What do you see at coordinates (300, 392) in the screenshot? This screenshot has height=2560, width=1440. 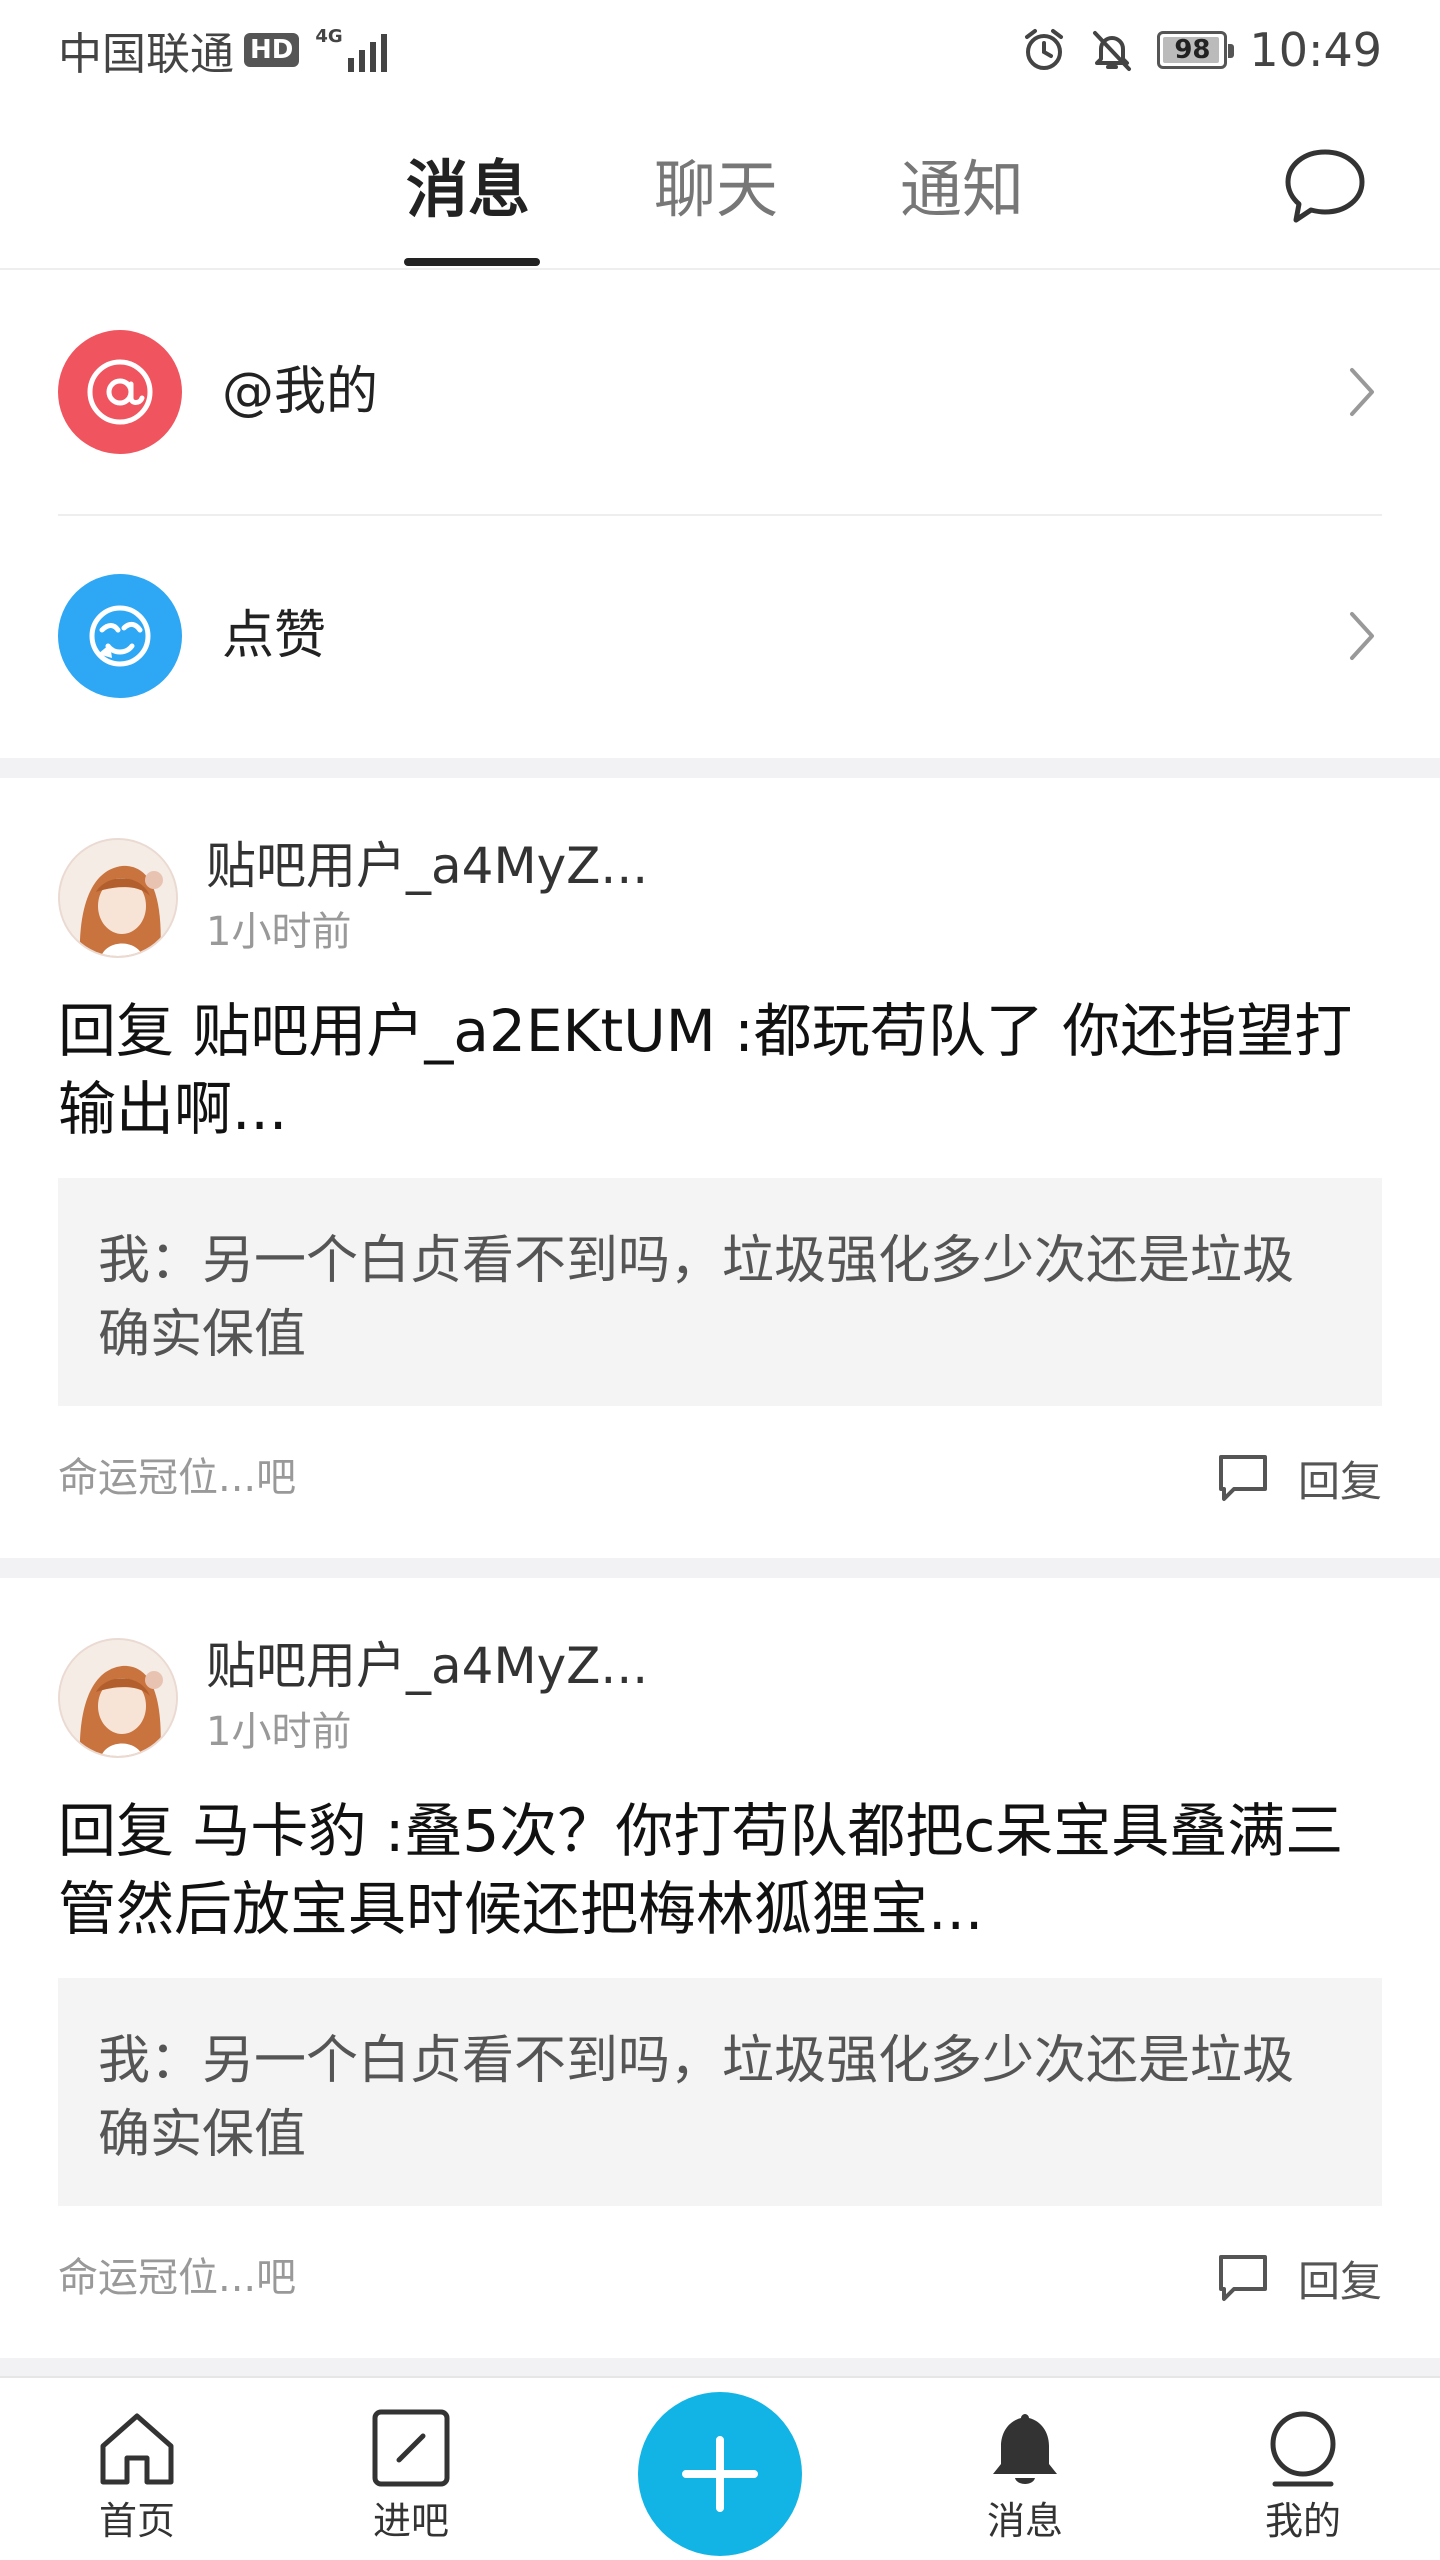 I see `entry-label: @我的` at bounding box center [300, 392].